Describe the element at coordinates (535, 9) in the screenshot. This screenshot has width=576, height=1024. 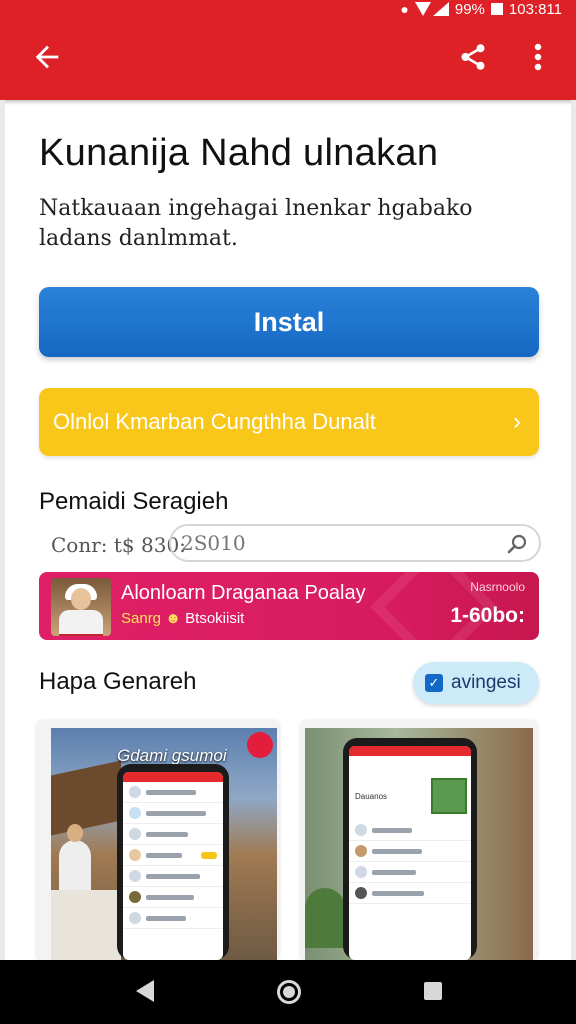
I see `clock: 103:811` at that location.